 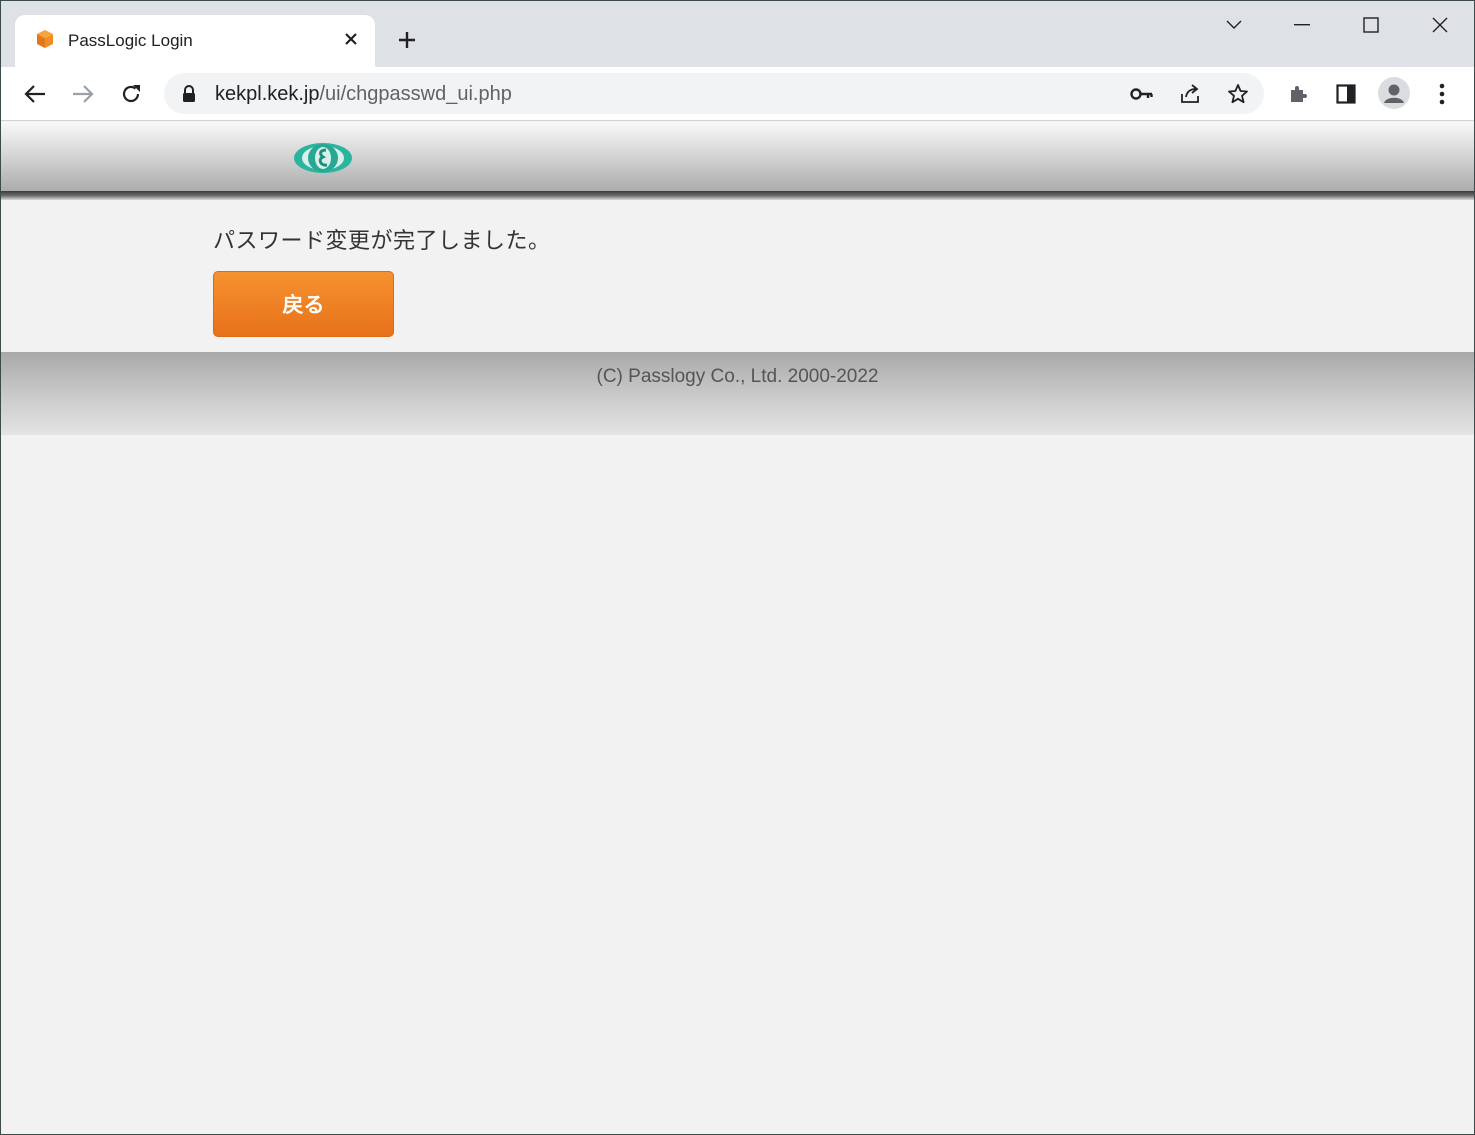 What do you see at coordinates (1371, 25) in the screenshot?
I see `maximize-icon` at bounding box center [1371, 25].